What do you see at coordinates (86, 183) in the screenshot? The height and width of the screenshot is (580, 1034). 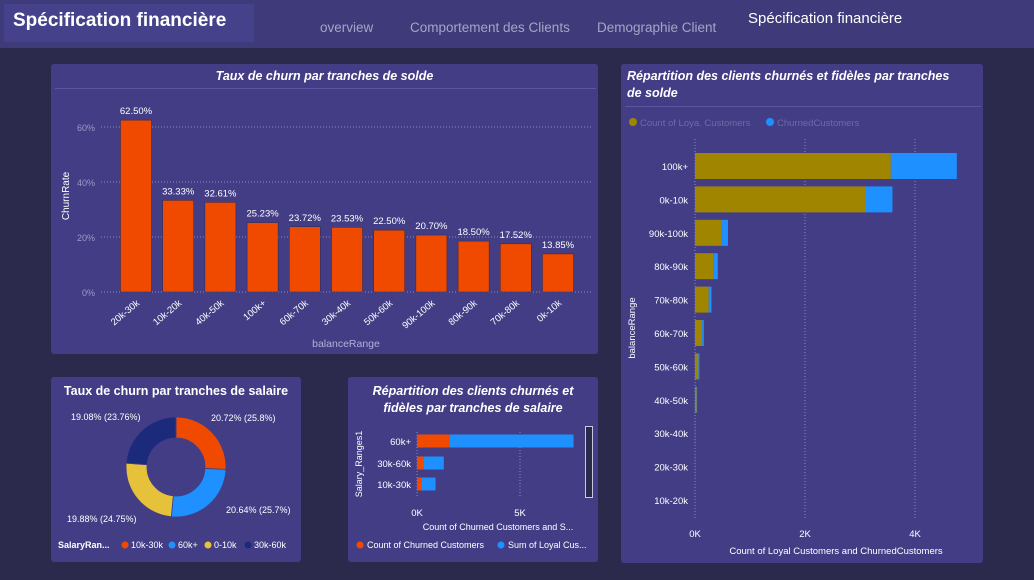 I see `y-tick-label: 40%` at bounding box center [86, 183].